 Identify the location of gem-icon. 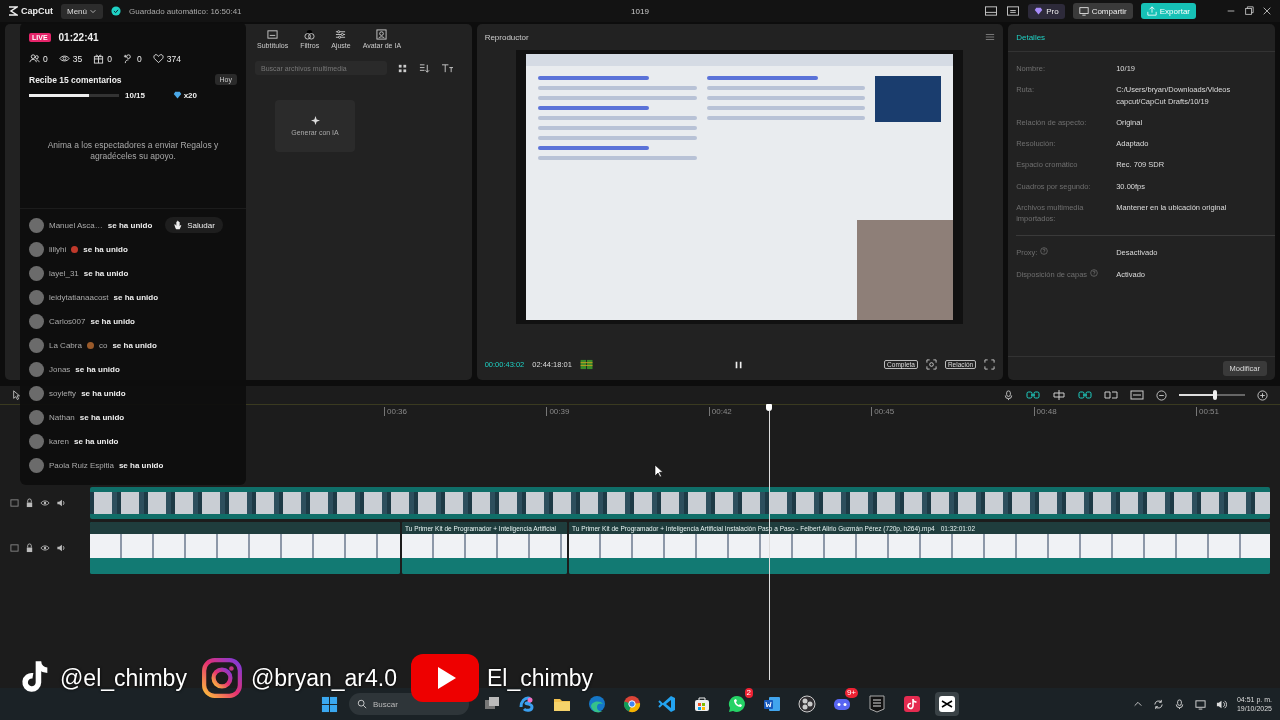
(177, 95).